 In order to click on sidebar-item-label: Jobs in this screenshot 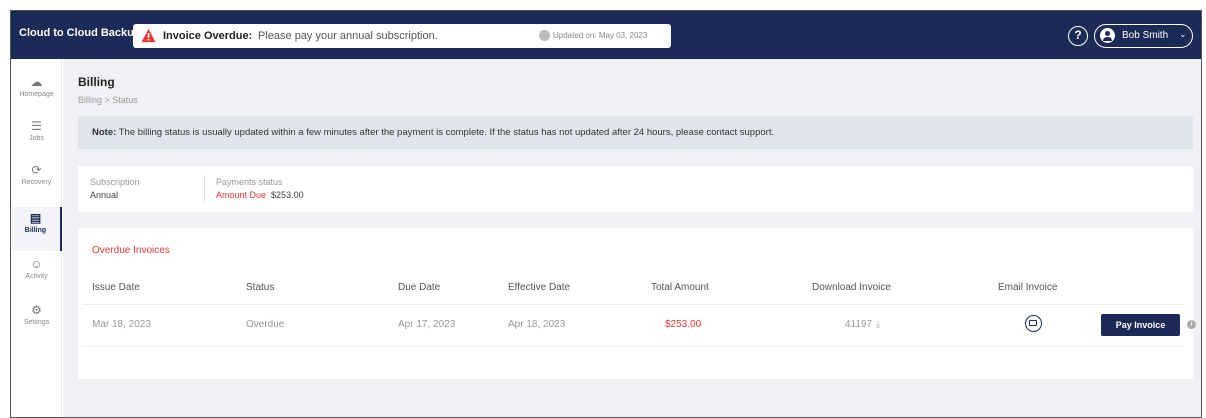, I will do `click(36, 138)`.